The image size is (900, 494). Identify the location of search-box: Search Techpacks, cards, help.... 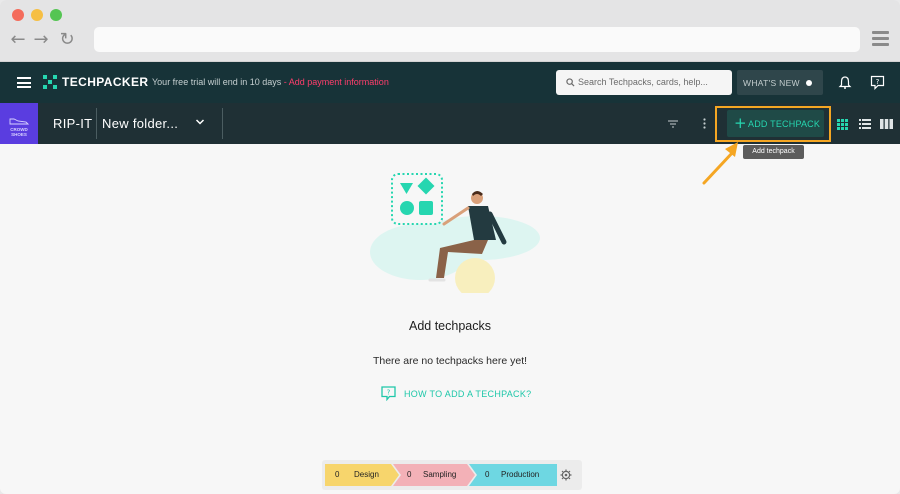
(644, 82).